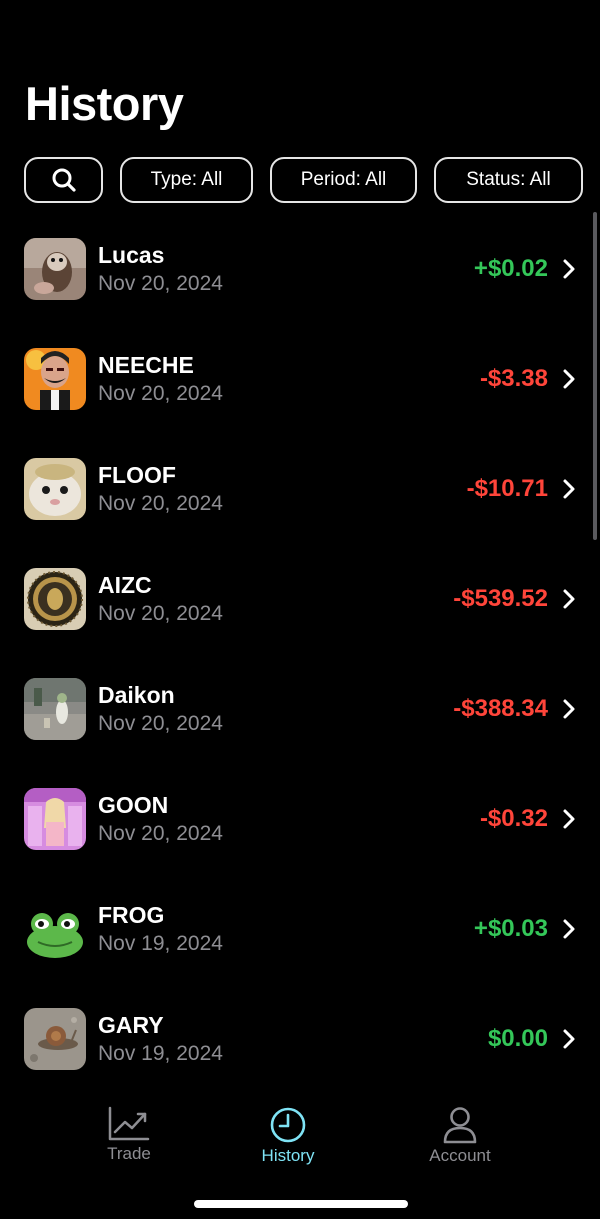  Describe the element at coordinates (300, 489) in the screenshot. I see `list-item: FLOOF Nov 20, 2024 -$10.71` at that location.